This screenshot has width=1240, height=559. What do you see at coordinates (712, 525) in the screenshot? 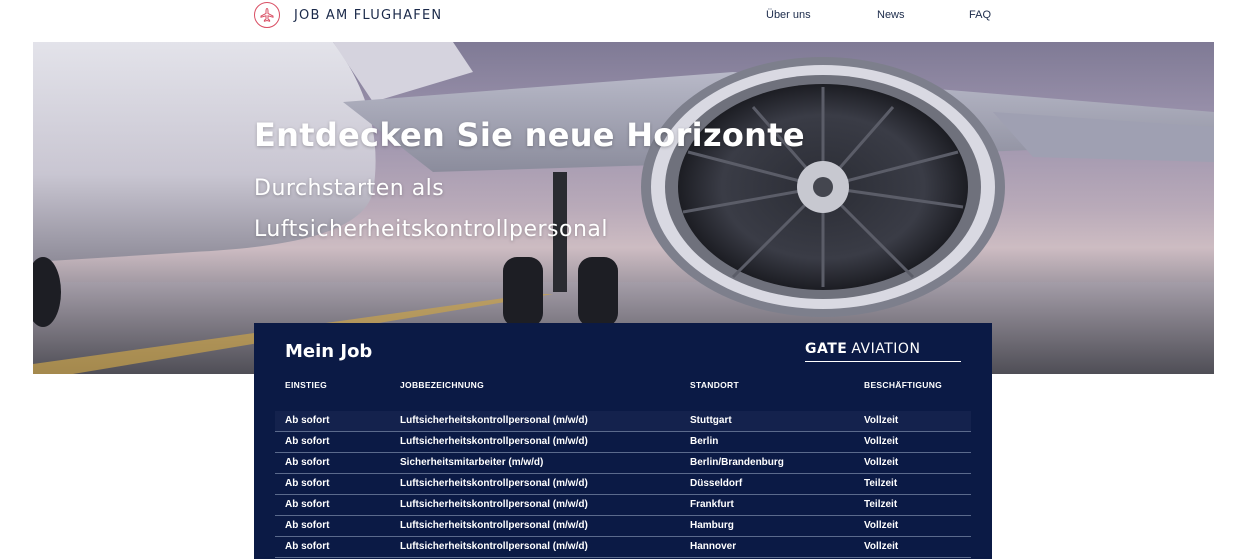
I see `cell-standort: Hamburg` at bounding box center [712, 525].